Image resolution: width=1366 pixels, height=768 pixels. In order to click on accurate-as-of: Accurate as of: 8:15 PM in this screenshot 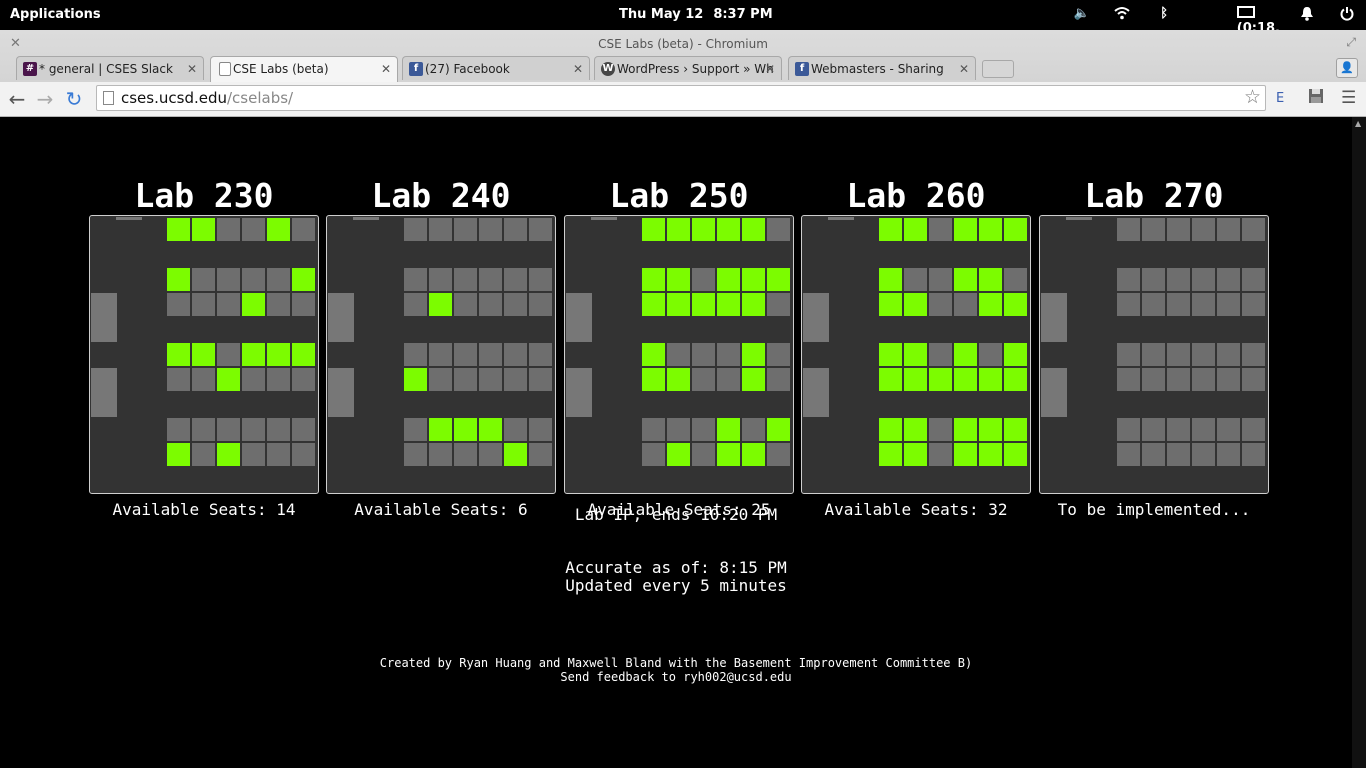, I will do `click(676, 567)`.